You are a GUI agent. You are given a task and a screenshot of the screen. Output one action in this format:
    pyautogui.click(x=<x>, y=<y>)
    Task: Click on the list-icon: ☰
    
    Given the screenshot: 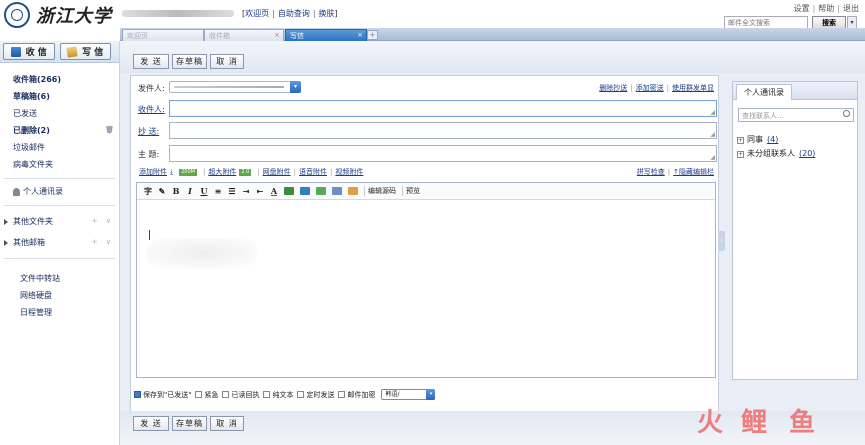 What is the action you would take?
    pyautogui.click(x=232, y=191)
    